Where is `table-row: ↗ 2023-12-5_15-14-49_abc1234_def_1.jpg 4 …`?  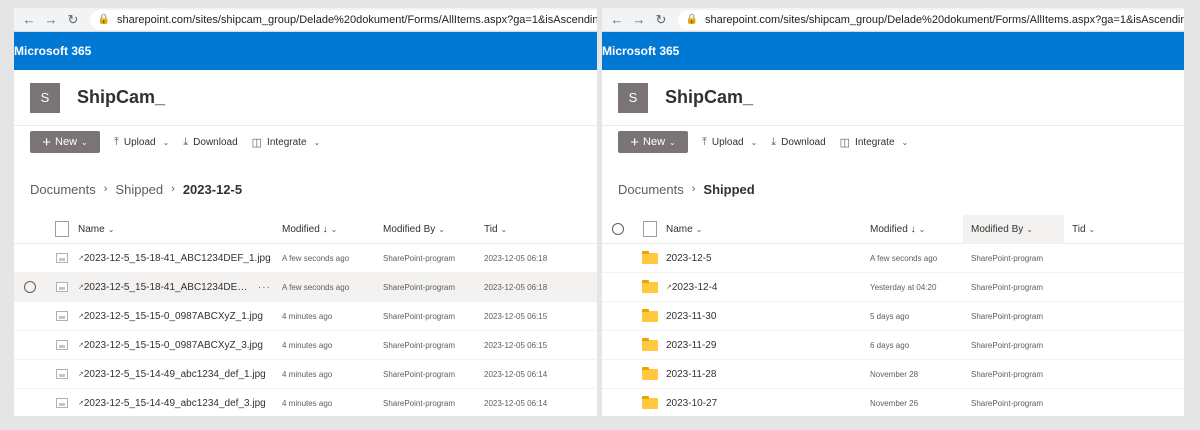
table-row: ↗ 2023-12-5_15-14-49_abc1234_def_1.jpg 4 … is located at coordinates (305, 374).